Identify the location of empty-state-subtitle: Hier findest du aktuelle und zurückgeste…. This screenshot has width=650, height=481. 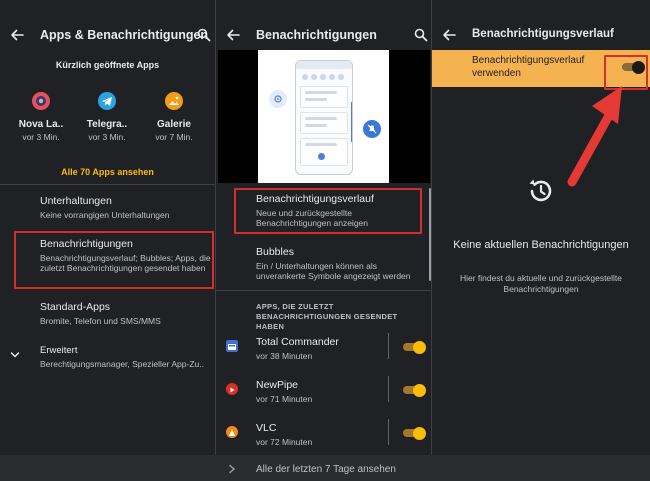
(541, 284).